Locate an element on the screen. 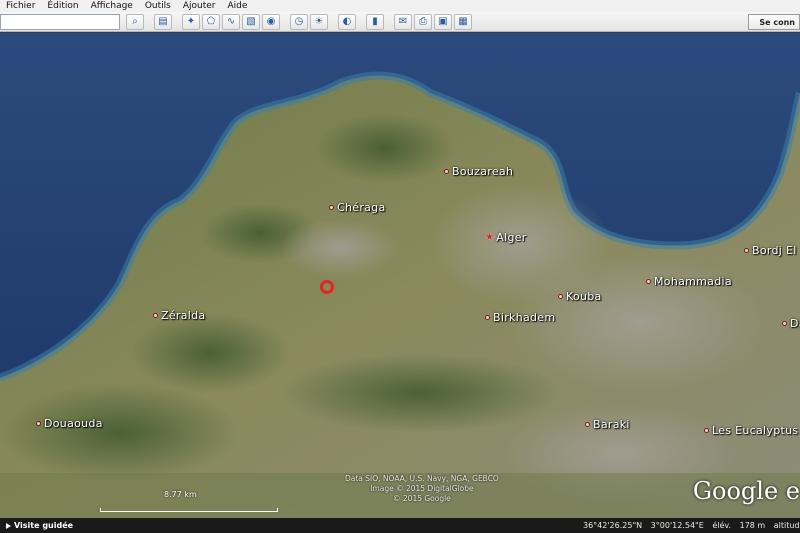 This screenshot has width=800, height=533. search-icon: ⌕ is located at coordinates (135, 21).